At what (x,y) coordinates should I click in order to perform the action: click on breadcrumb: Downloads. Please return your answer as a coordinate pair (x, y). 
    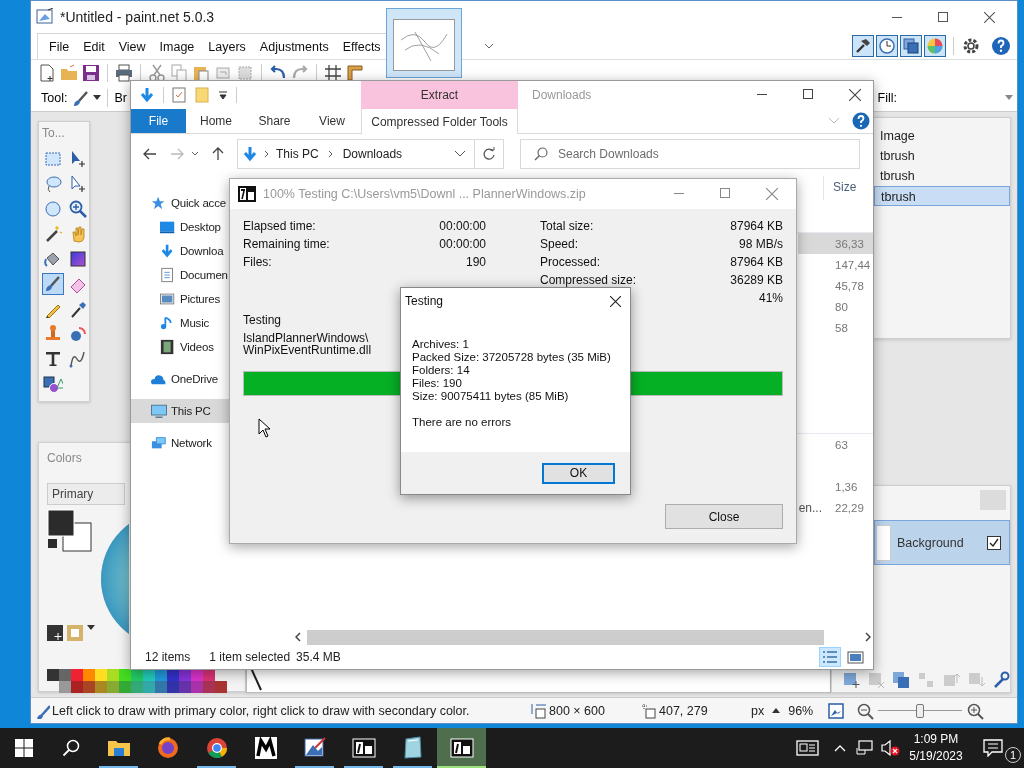
    Looking at the image, I should click on (372, 153).